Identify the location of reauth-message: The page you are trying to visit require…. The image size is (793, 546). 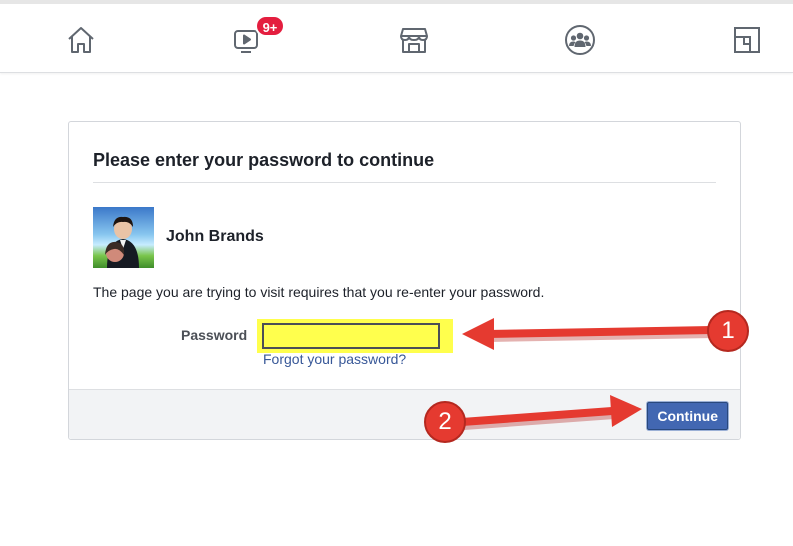
(319, 292).